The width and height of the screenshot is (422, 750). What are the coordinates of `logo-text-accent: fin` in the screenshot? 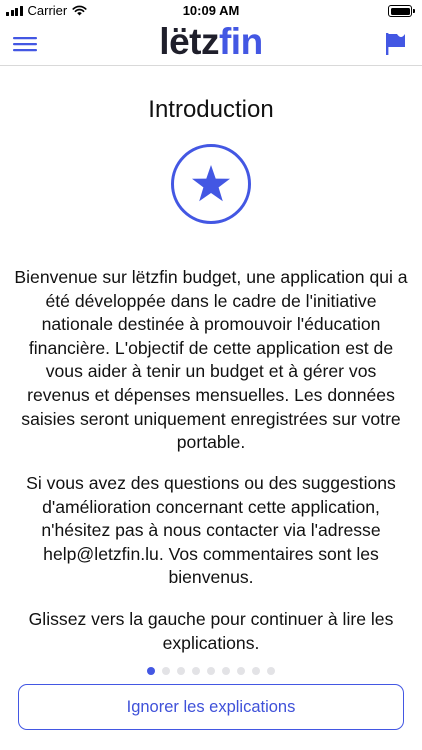 It's located at (240, 41).